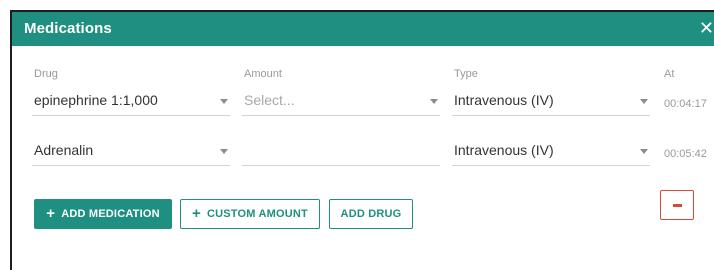 Image resolution: width=714 pixels, height=270 pixels. What do you see at coordinates (466, 74) in the screenshot?
I see `column-type-label: Type` at bounding box center [466, 74].